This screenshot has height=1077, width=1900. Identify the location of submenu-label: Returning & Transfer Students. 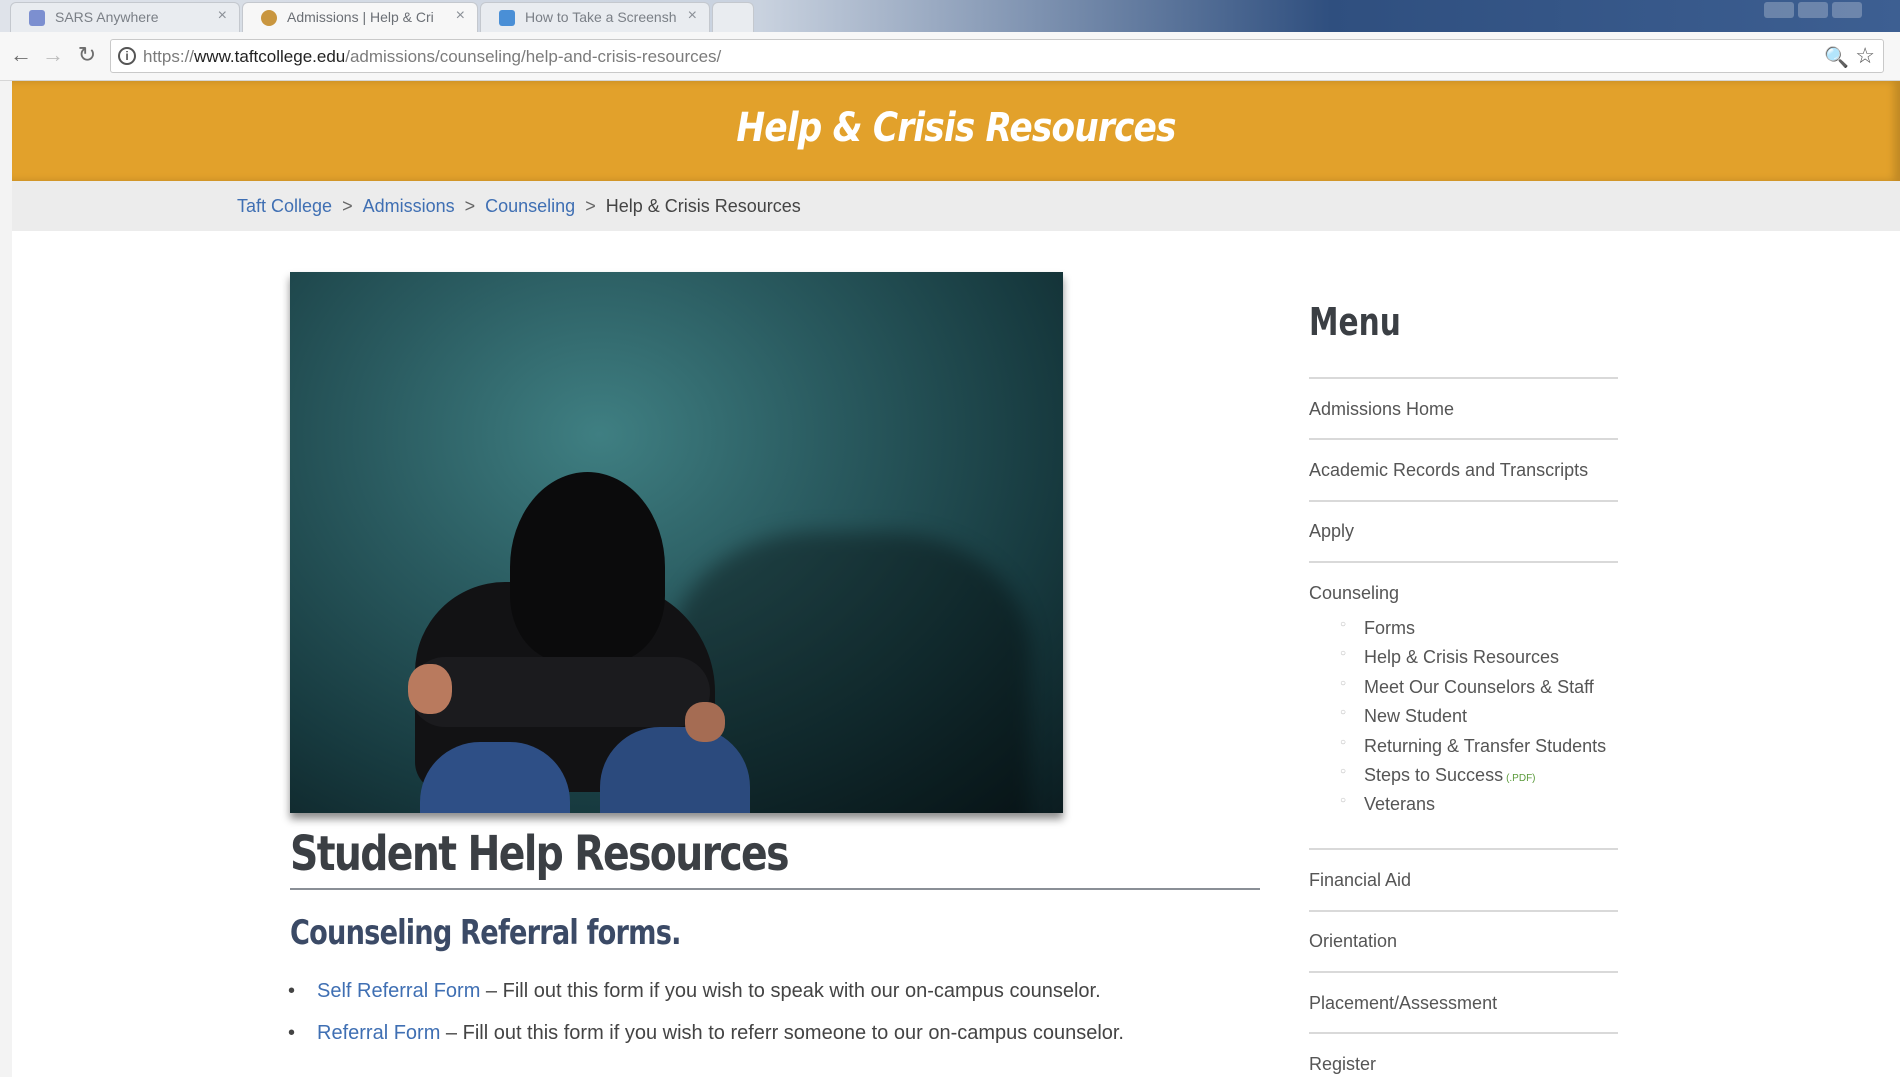
(1485, 745).